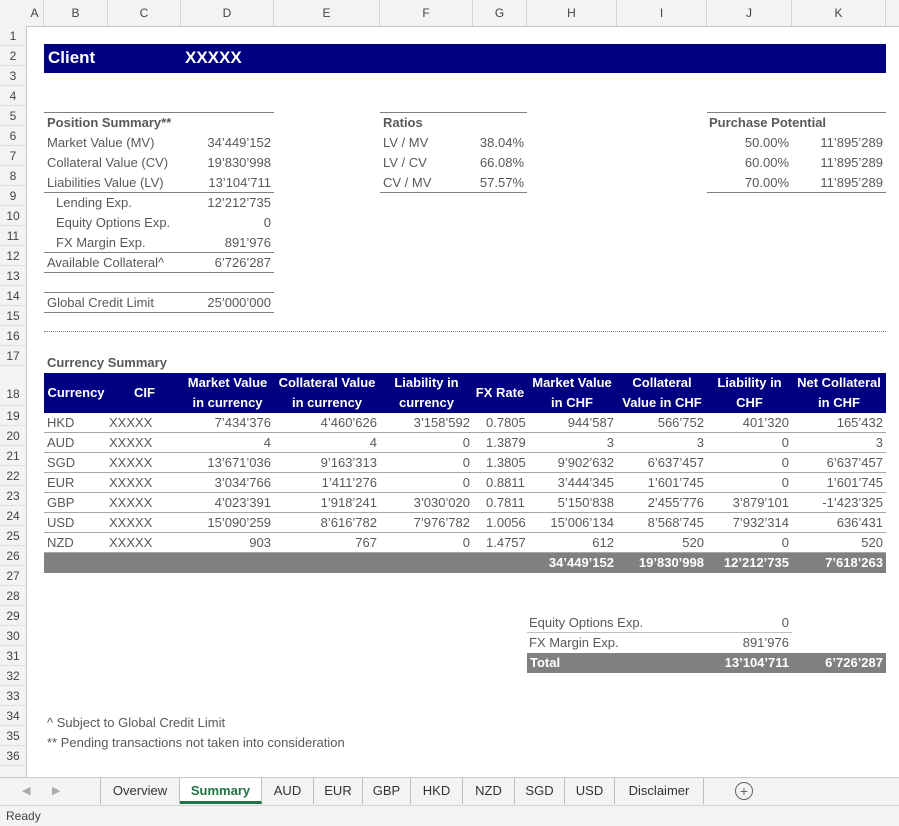  I want to click on row-header: 21, so click(13, 456).